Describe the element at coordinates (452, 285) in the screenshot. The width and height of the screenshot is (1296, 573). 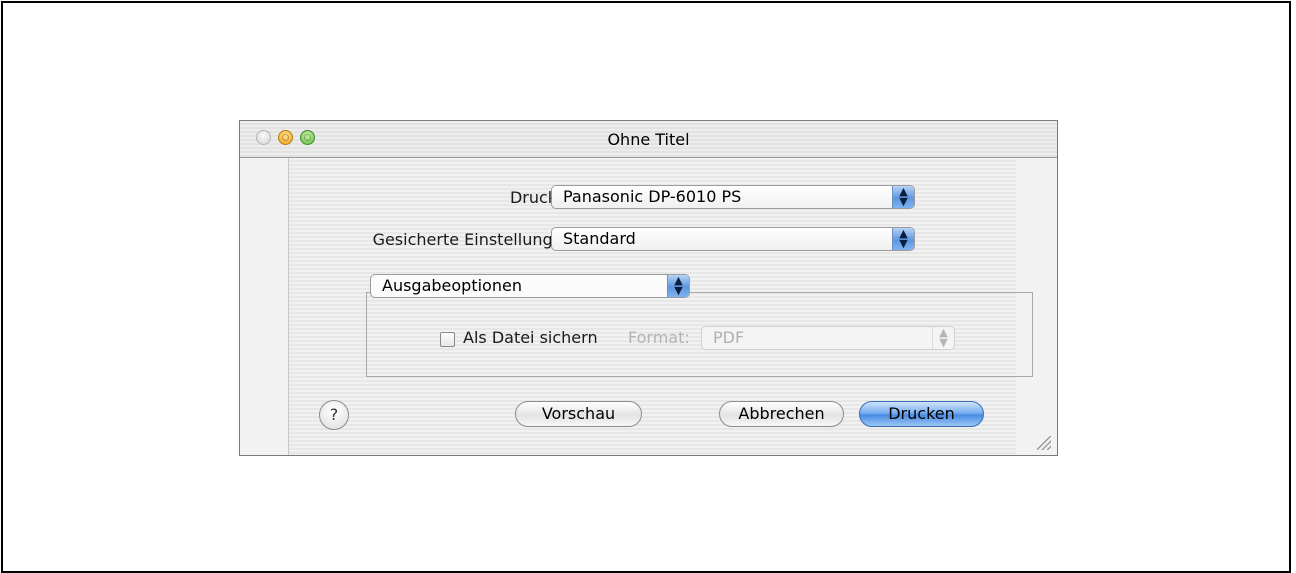
I see `panel-popup-value: Ausgabeoptionen` at that location.